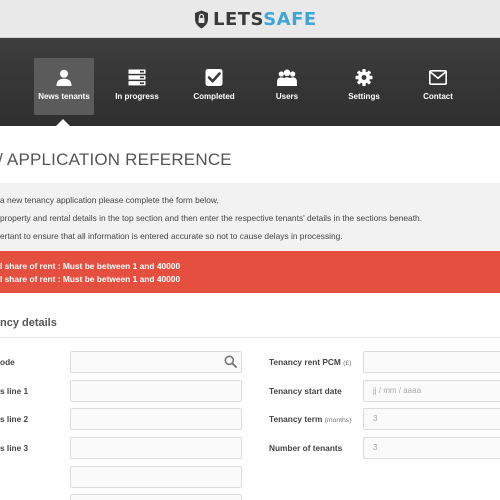  Describe the element at coordinates (230, 361) in the screenshot. I see `search-icon` at that location.